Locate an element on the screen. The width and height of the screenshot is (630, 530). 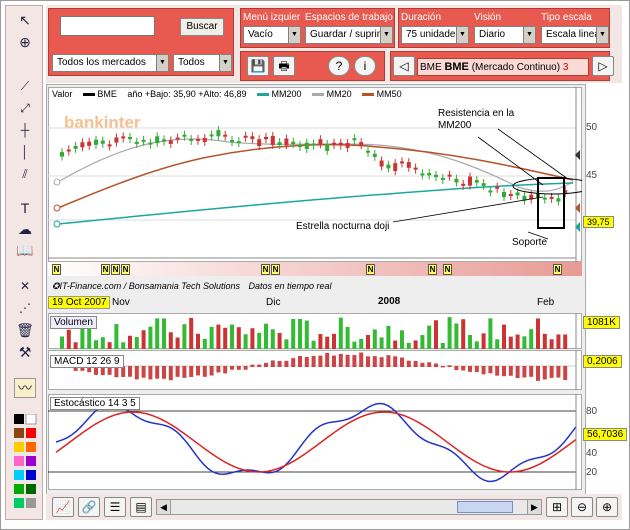
list-icon: ☰ is located at coordinates (115, 507).